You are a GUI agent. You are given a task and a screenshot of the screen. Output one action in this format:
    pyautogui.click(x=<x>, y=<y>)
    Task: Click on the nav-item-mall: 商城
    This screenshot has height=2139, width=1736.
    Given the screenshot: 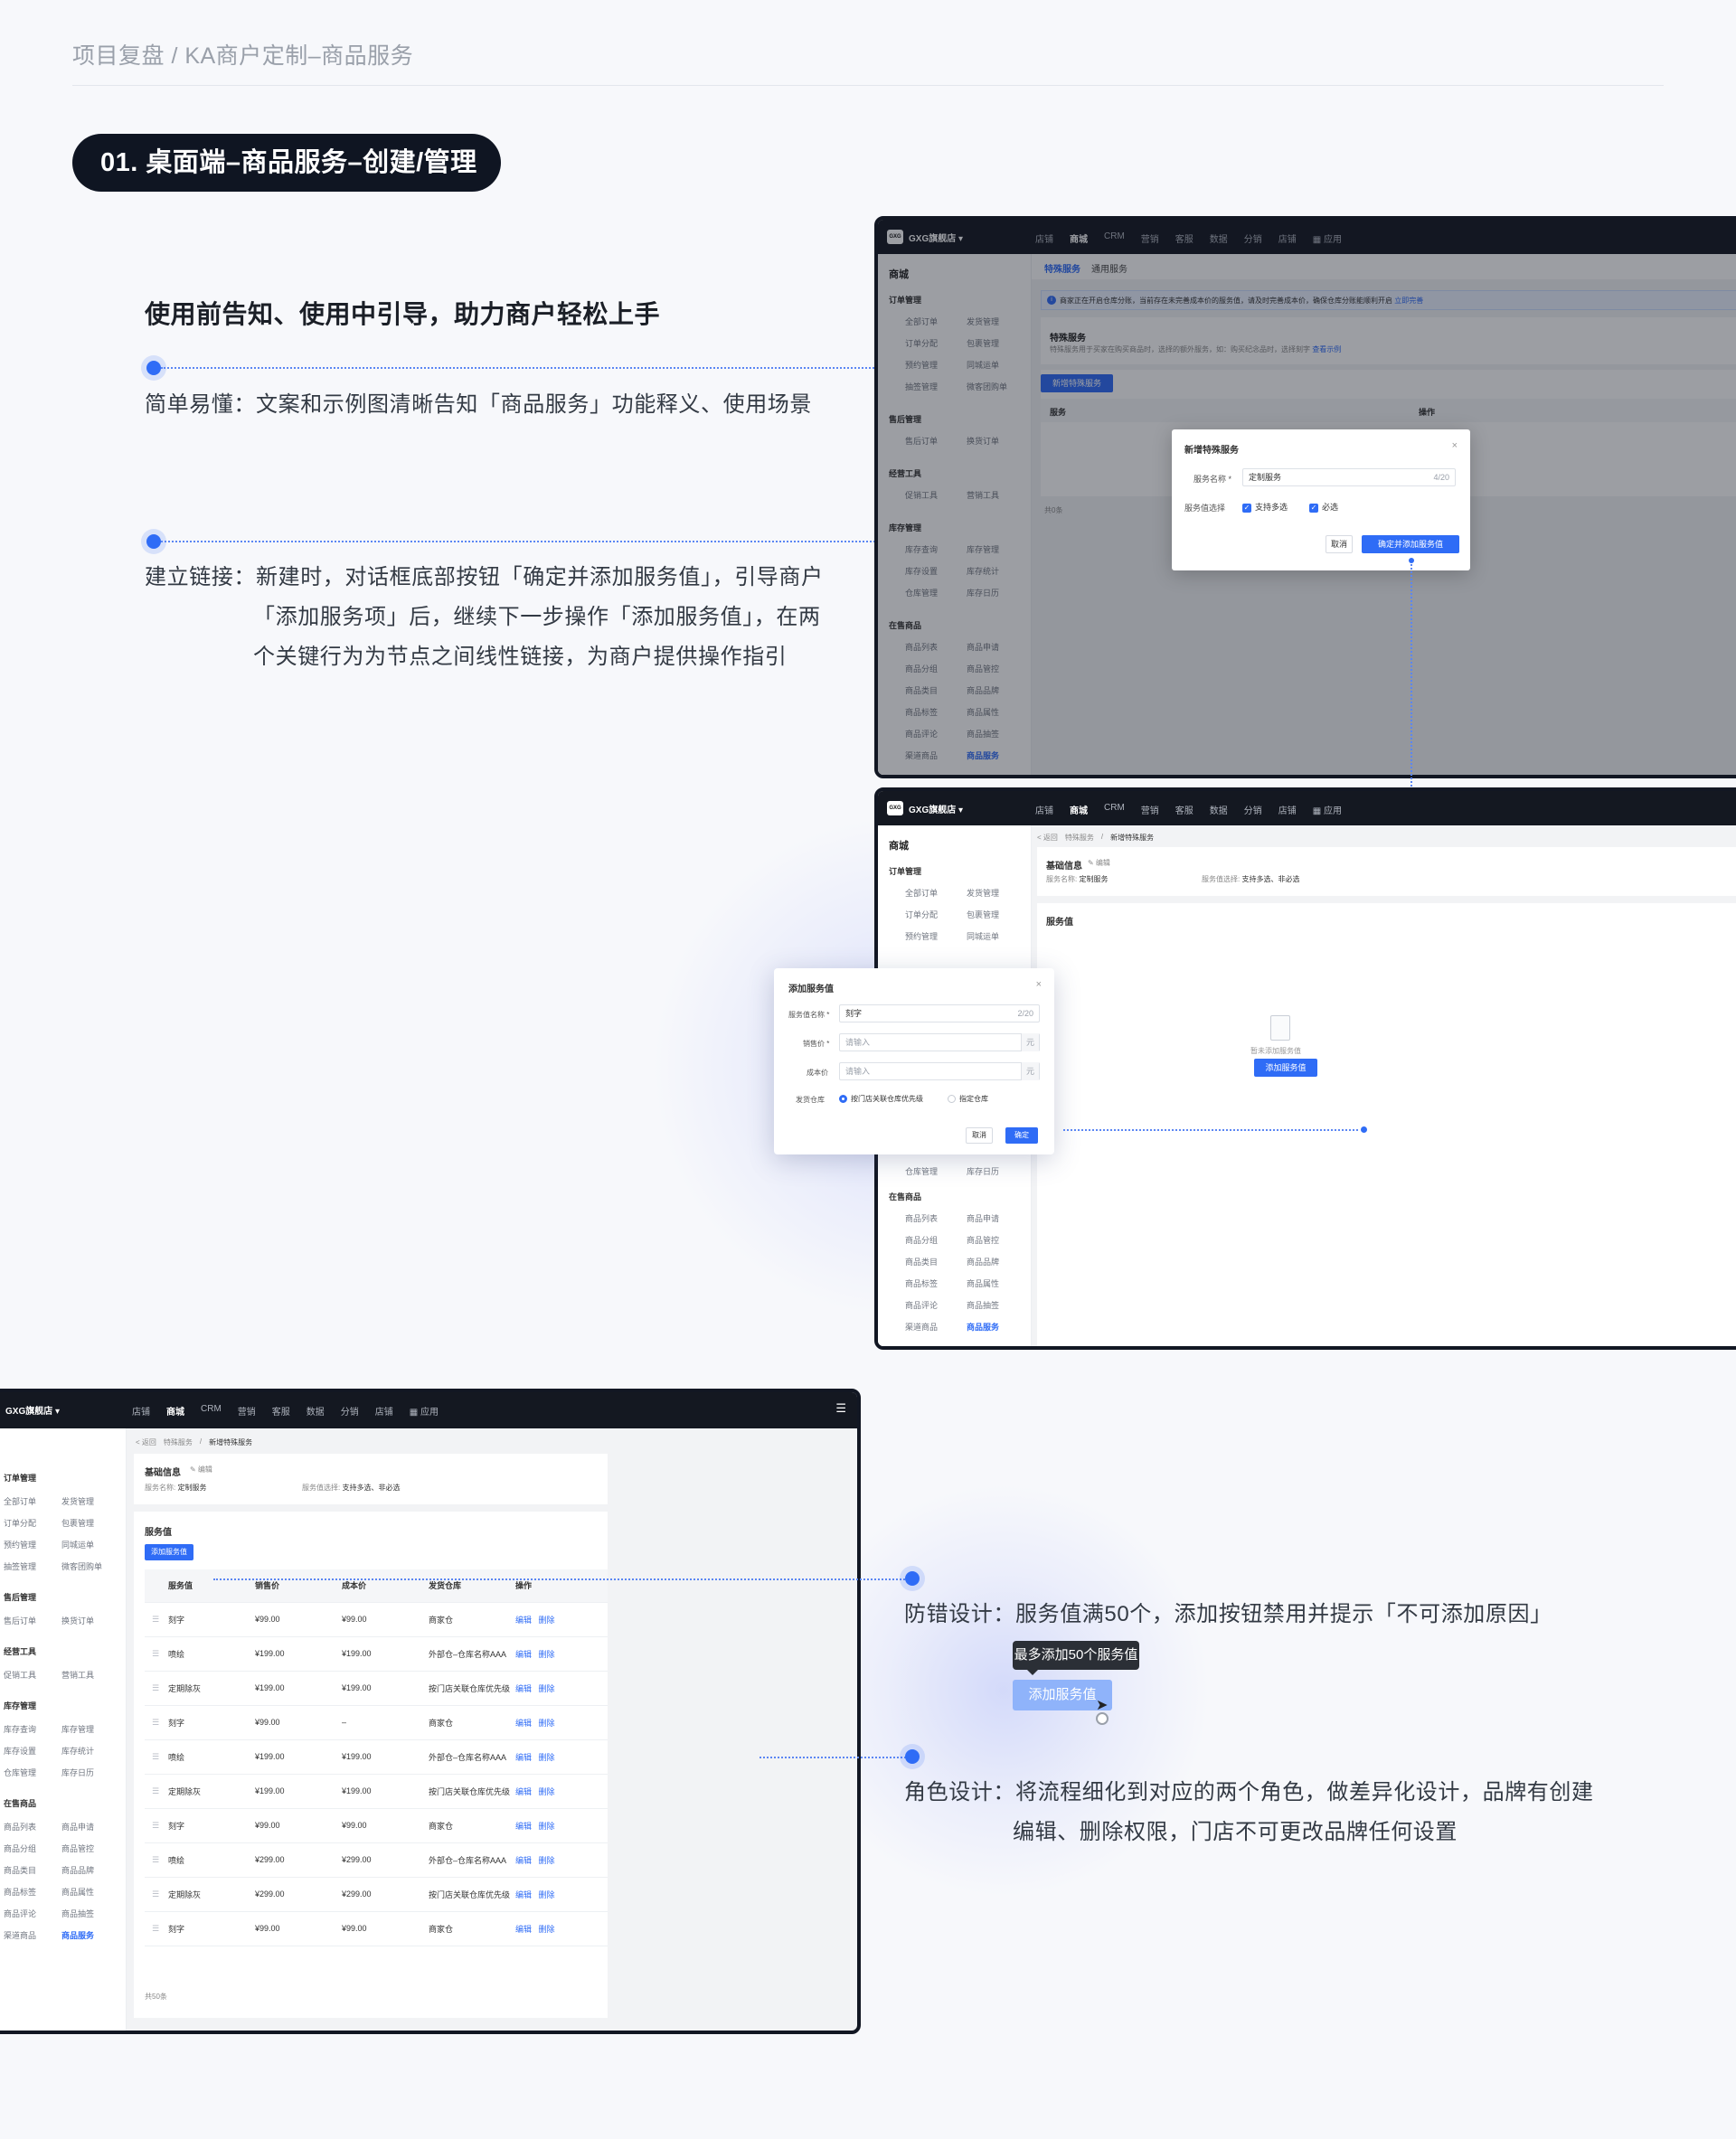 What is the action you would take?
    pyautogui.click(x=175, y=1411)
    